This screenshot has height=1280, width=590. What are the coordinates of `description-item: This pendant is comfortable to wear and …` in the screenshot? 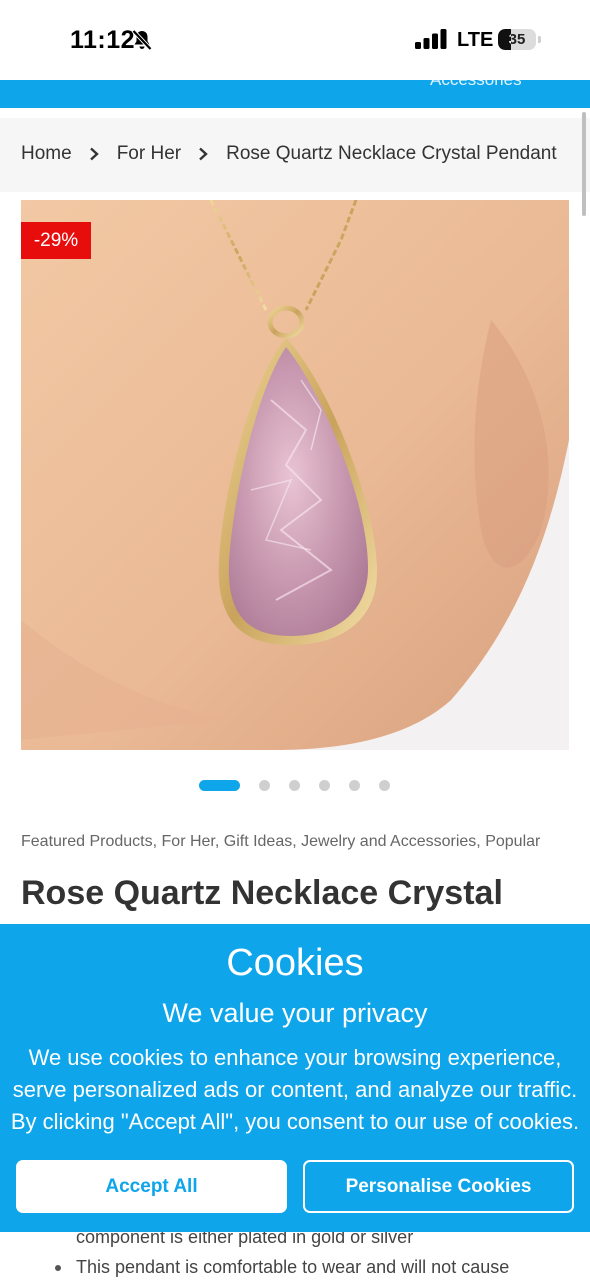 It's located at (315, 1266).